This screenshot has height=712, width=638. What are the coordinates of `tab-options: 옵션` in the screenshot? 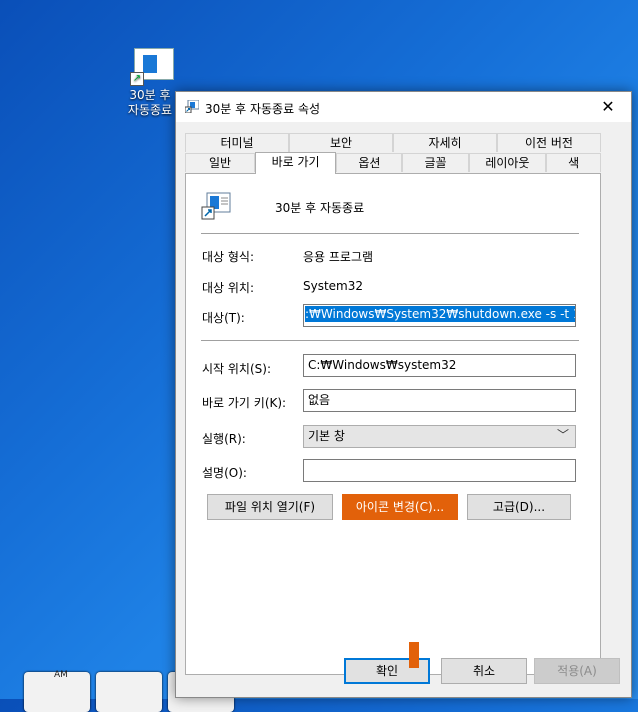 It's located at (369, 162).